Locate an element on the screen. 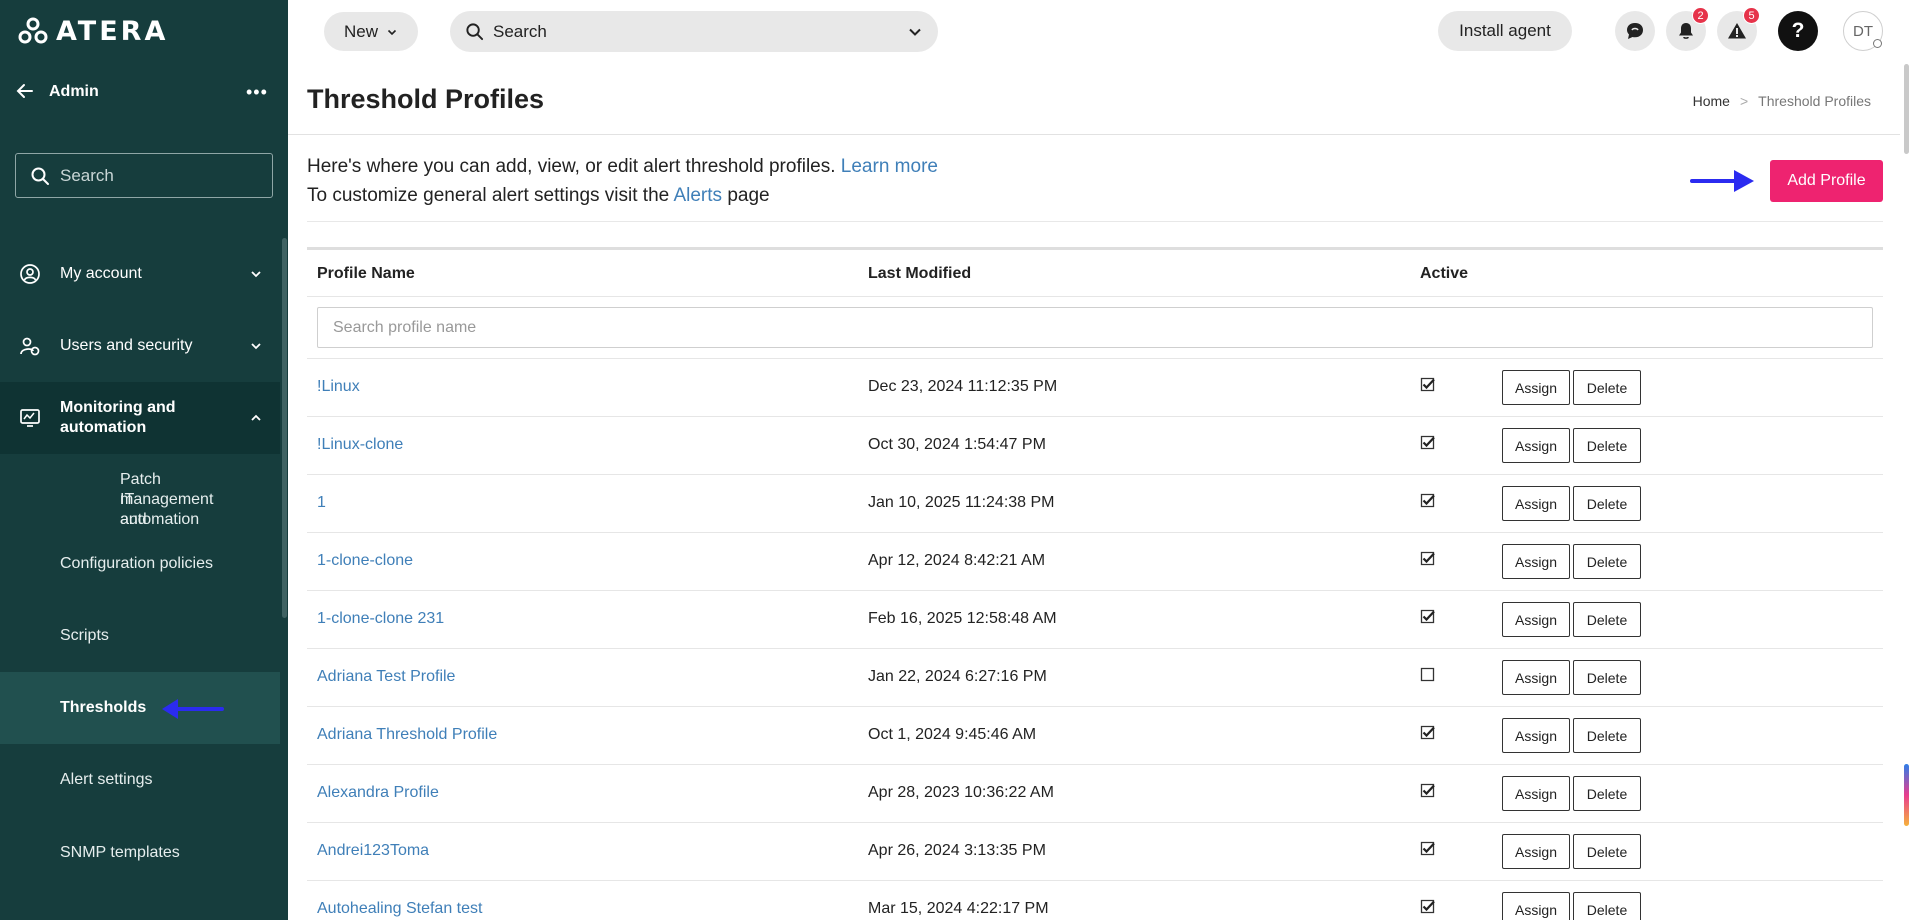 This screenshot has height=920, width=1912. sidebar-sub-patch-management: Patch management and IT automation is located at coordinates (140, 491).